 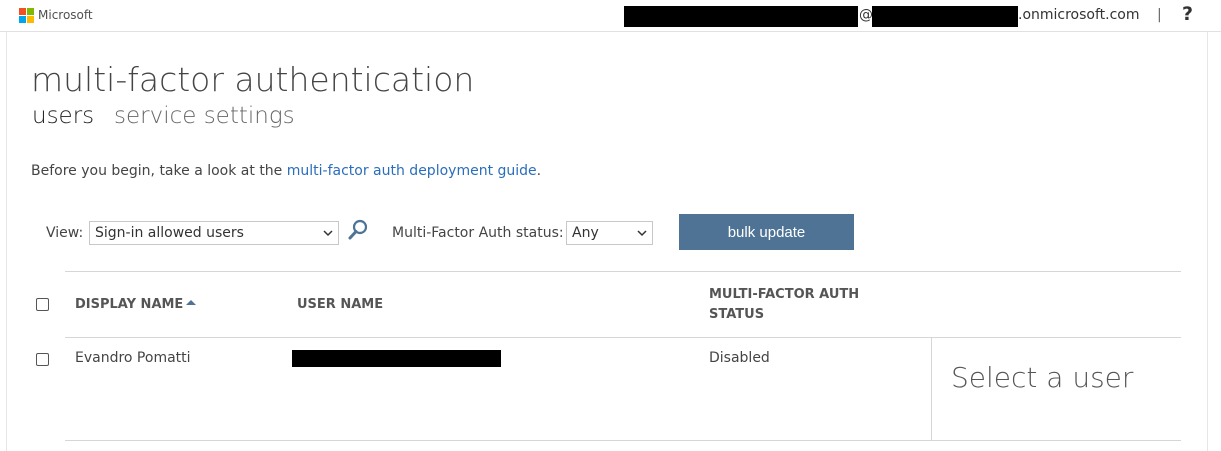 I want to click on tab-service-settings: service settings, so click(x=204, y=116).